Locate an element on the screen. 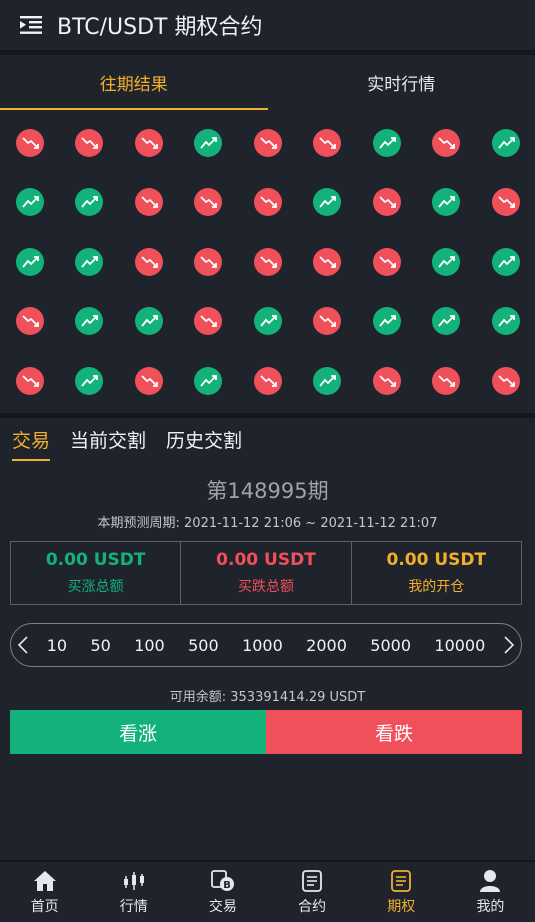 This screenshot has width=535, height=922. amount-options: 10 50 100 500 1000 2000 5000 10000 is located at coordinates (266, 645).